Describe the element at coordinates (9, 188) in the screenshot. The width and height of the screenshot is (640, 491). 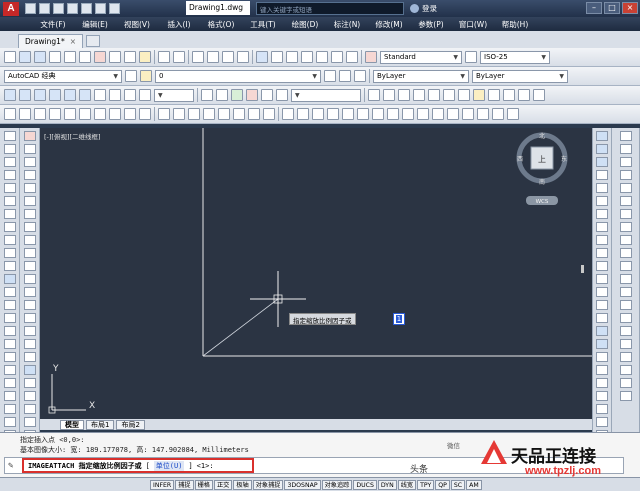
I see `rectangle-icon` at that location.